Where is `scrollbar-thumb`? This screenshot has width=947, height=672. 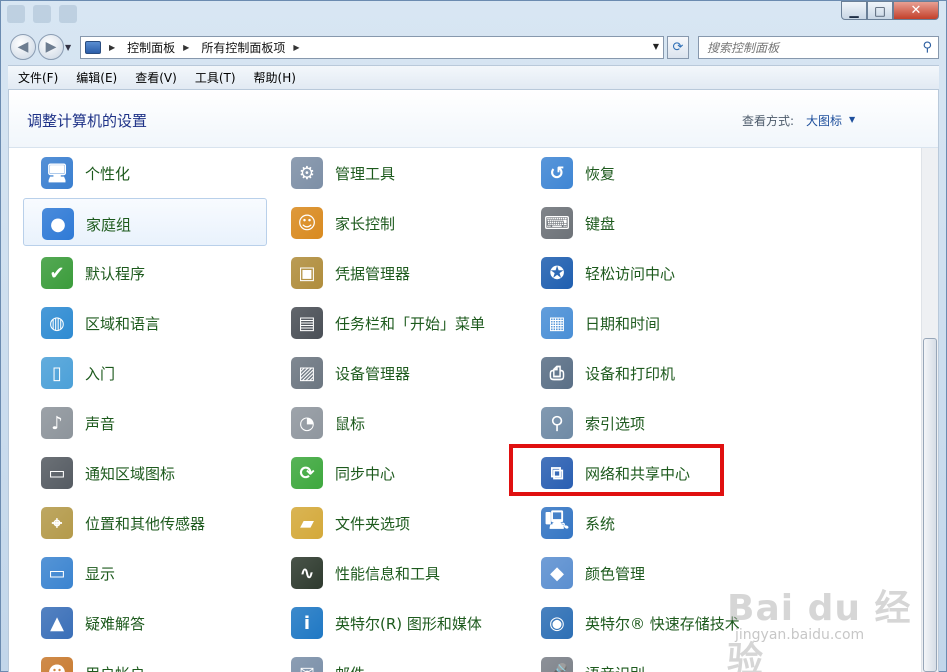 scrollbar-thumb is located at coordinates (930, 505).